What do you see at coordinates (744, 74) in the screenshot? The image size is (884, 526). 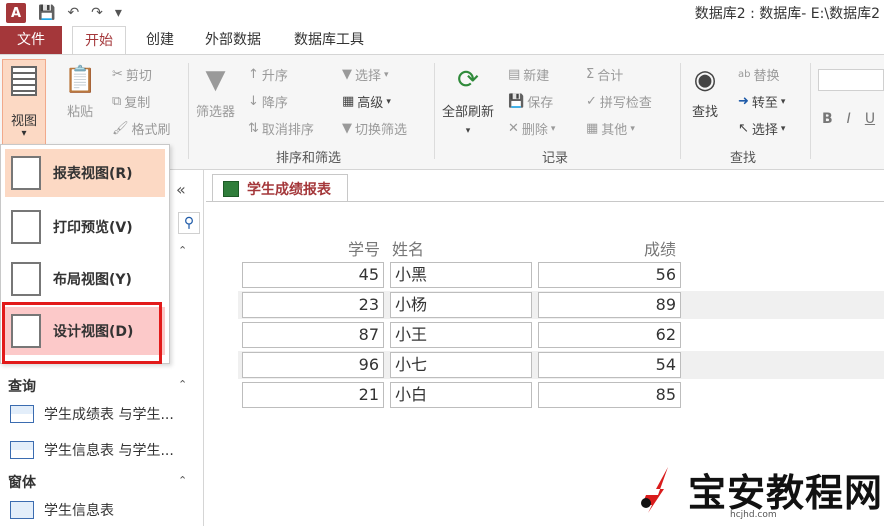 I see `replace-icon: ab` at bounding box center [744, 74].